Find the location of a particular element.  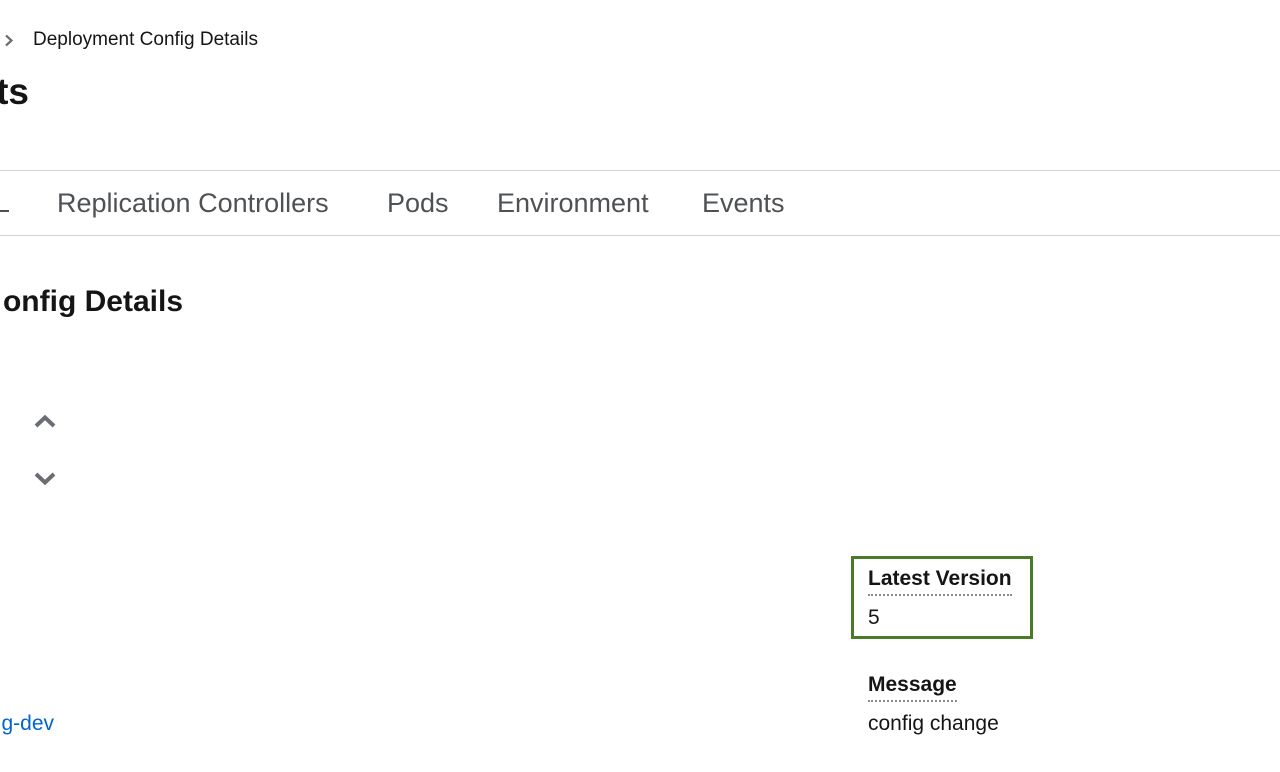

latest-version-value: 5 is located at coordinates (874, 617).